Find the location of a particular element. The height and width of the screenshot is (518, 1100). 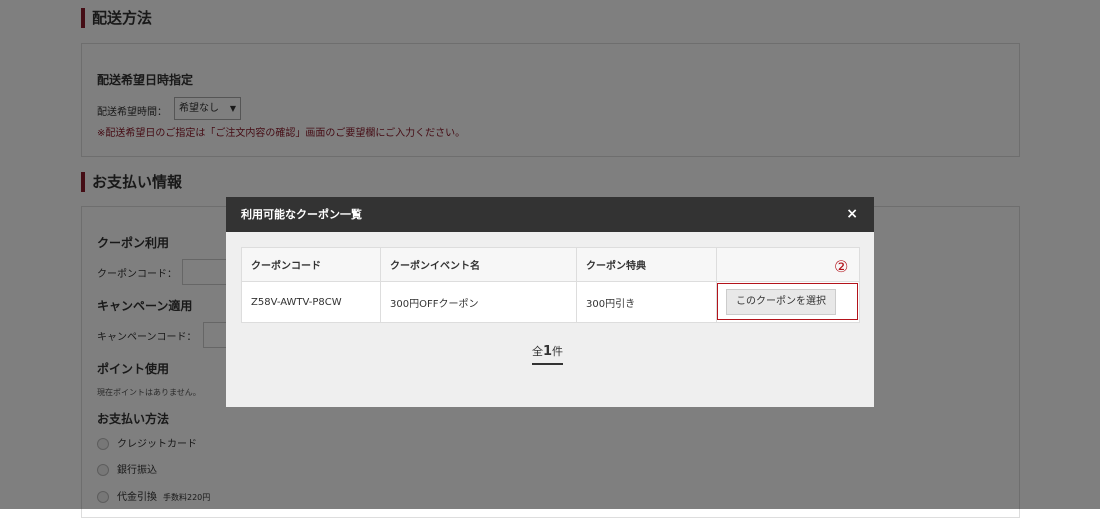

count-suffix: 件 is located at coordinates (558, 351).